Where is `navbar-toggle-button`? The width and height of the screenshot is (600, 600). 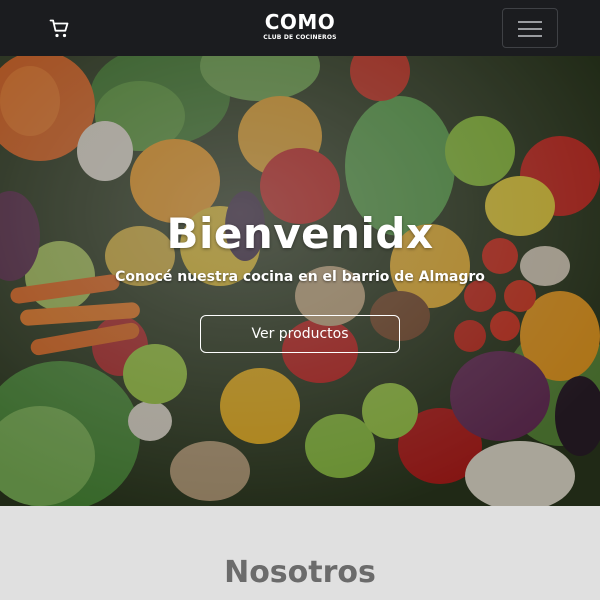
navbar-toggle-button is located at coordinates (530, 28).